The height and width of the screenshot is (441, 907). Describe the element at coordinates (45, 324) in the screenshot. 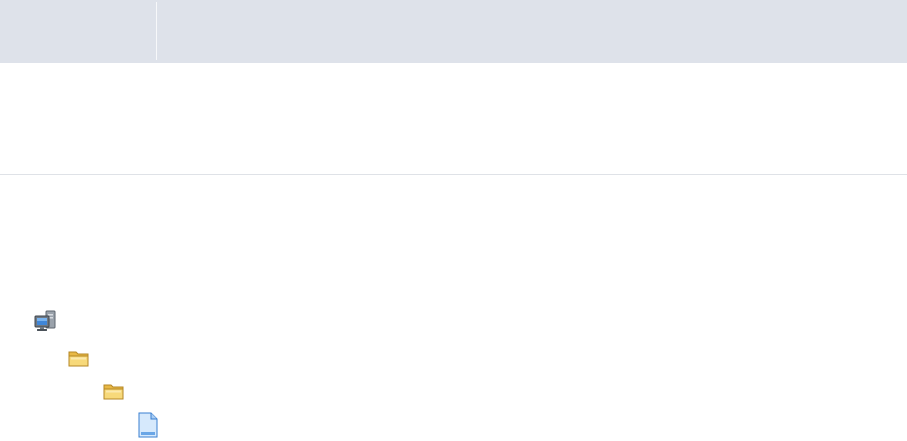

I see `computer-network-icon` at that location.